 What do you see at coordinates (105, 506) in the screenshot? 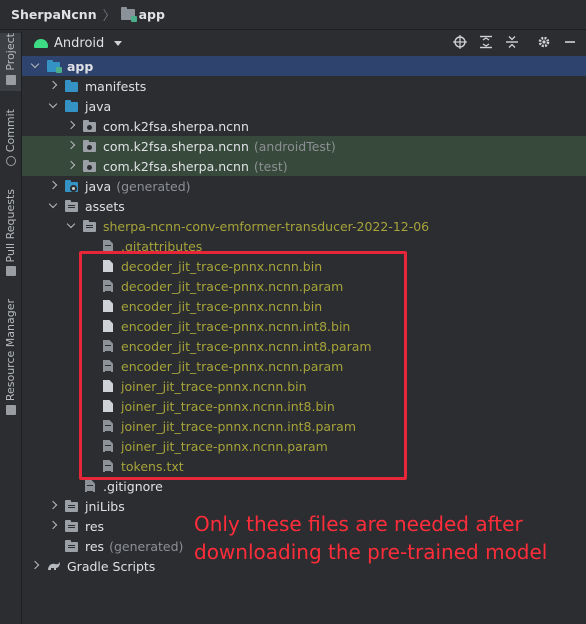
I see `tree-item-label: jniLibs` at bounding box center [105, 506].